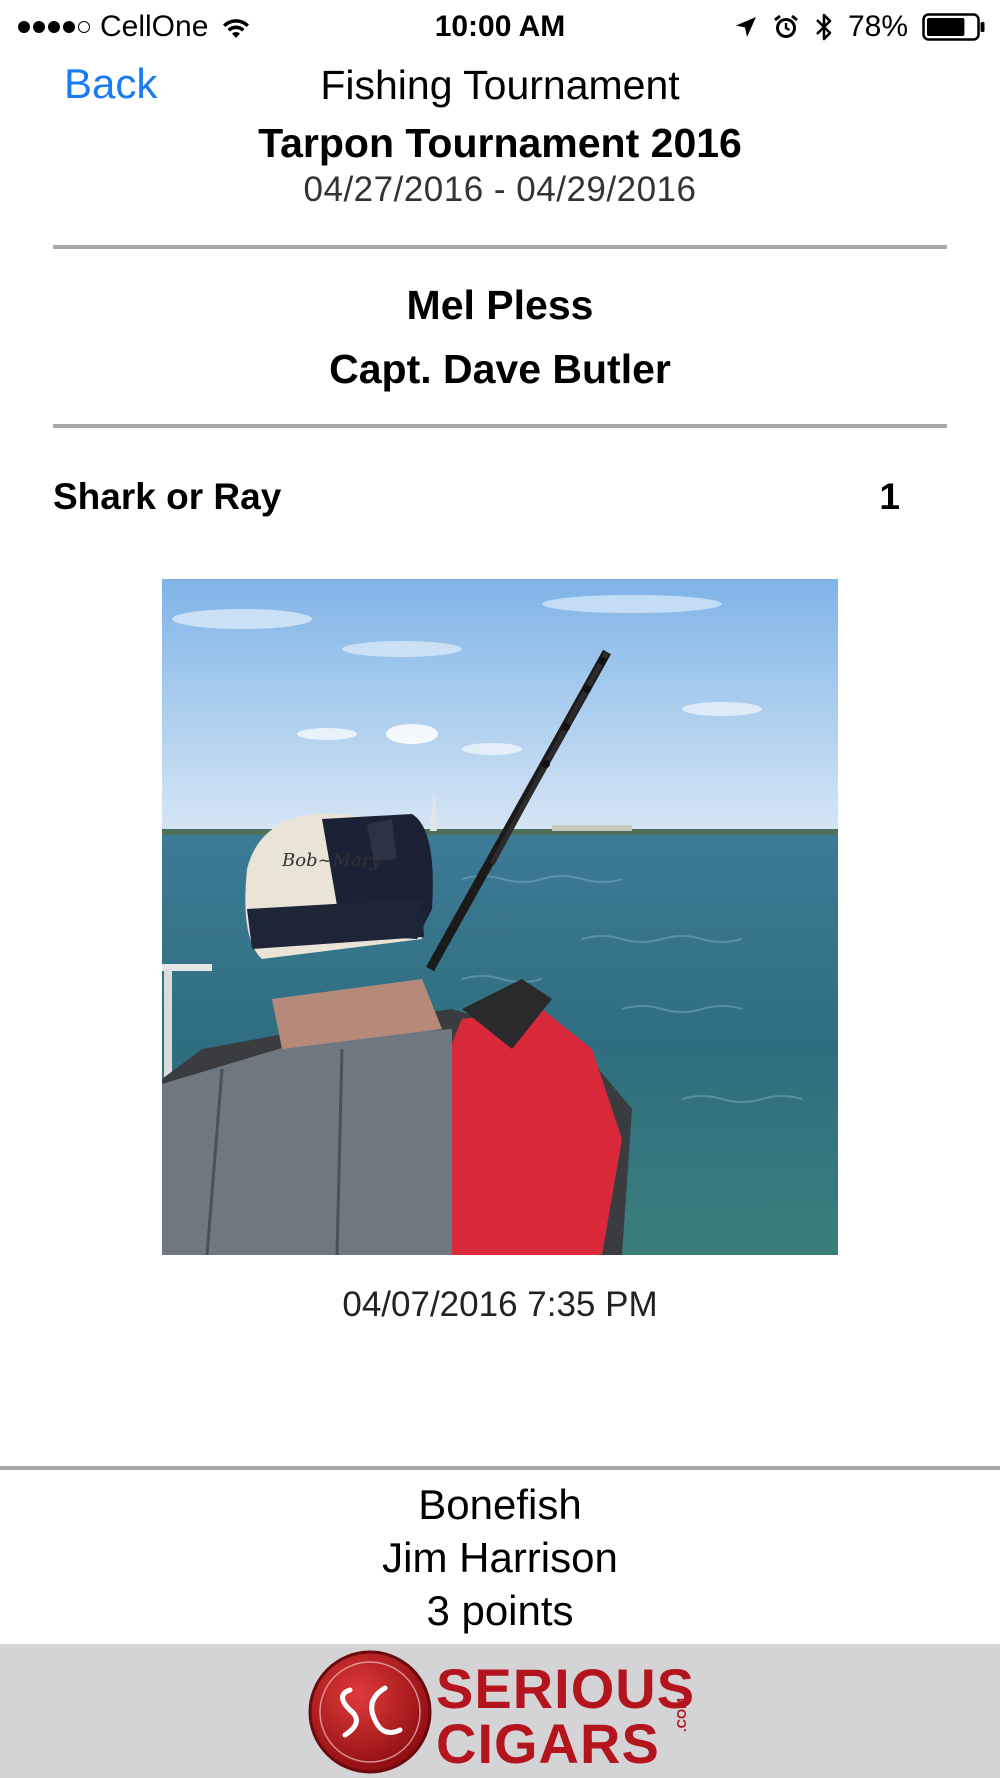 Image resolution: width=1000 pixels, height=1778 pixels. I want to click on ad-brand-line1: SERIOUS, so click(566, 1688).